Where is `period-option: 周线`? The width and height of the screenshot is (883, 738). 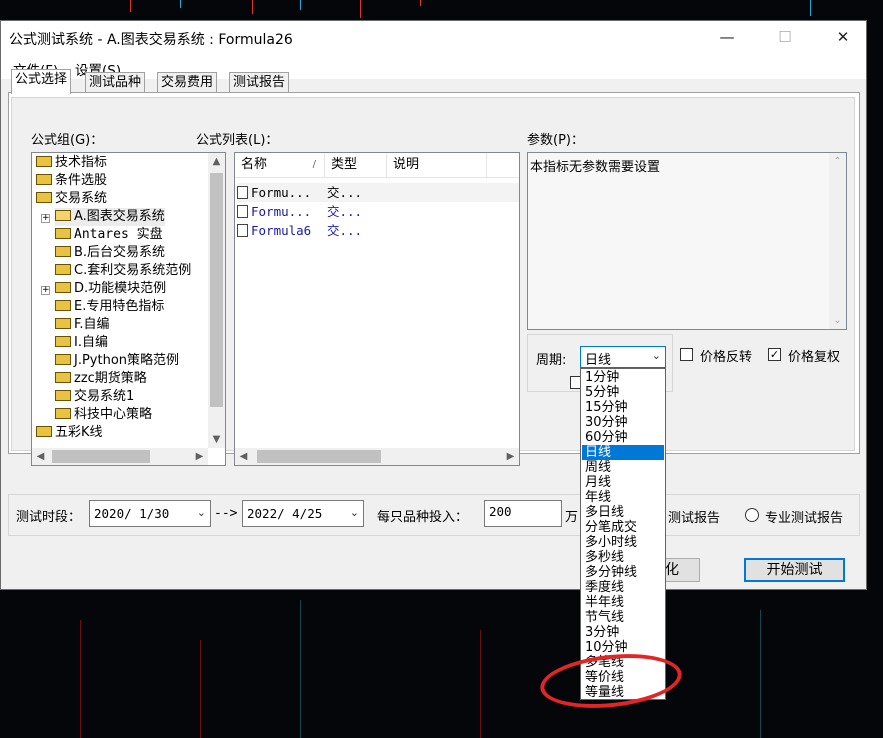 period-option: 周线 is located at coordinates (623, 467).